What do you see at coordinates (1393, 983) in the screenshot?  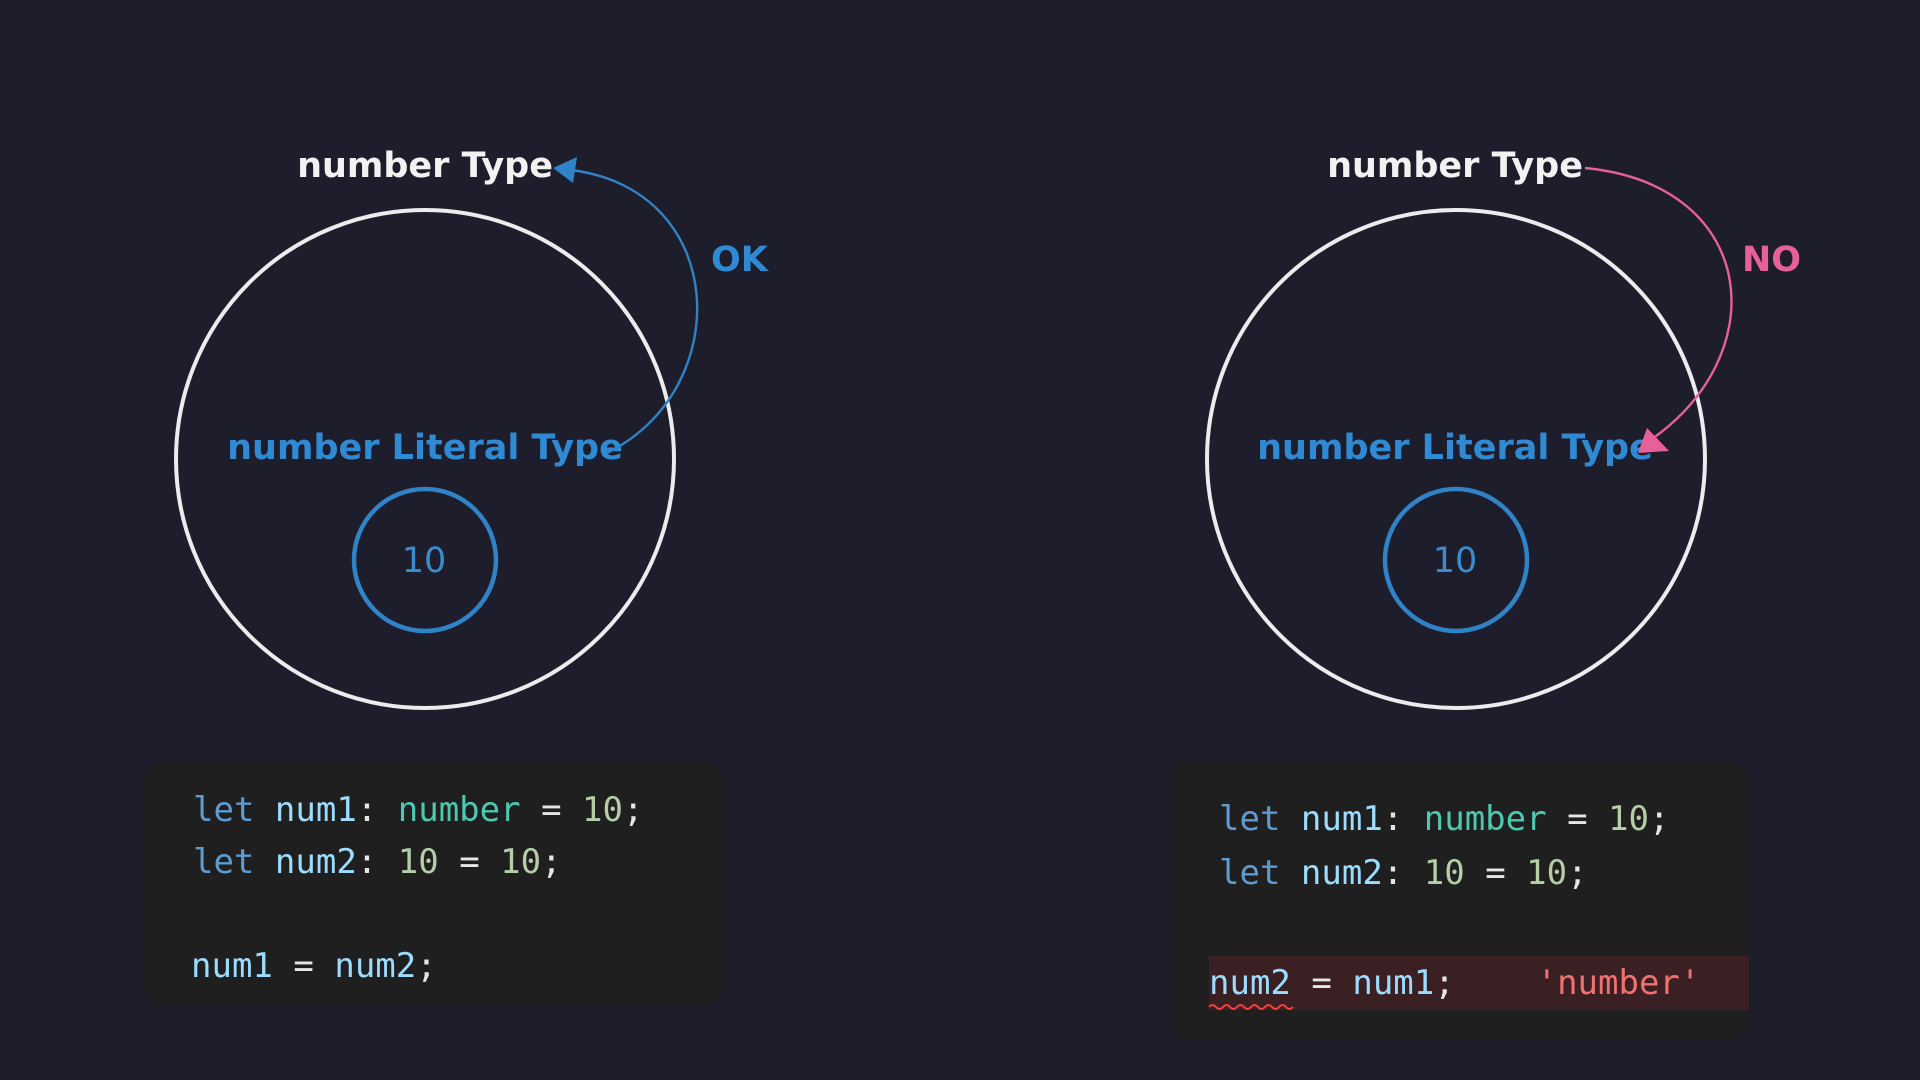 I see `assignment-source: num1` at bounding box center [1393, 983].